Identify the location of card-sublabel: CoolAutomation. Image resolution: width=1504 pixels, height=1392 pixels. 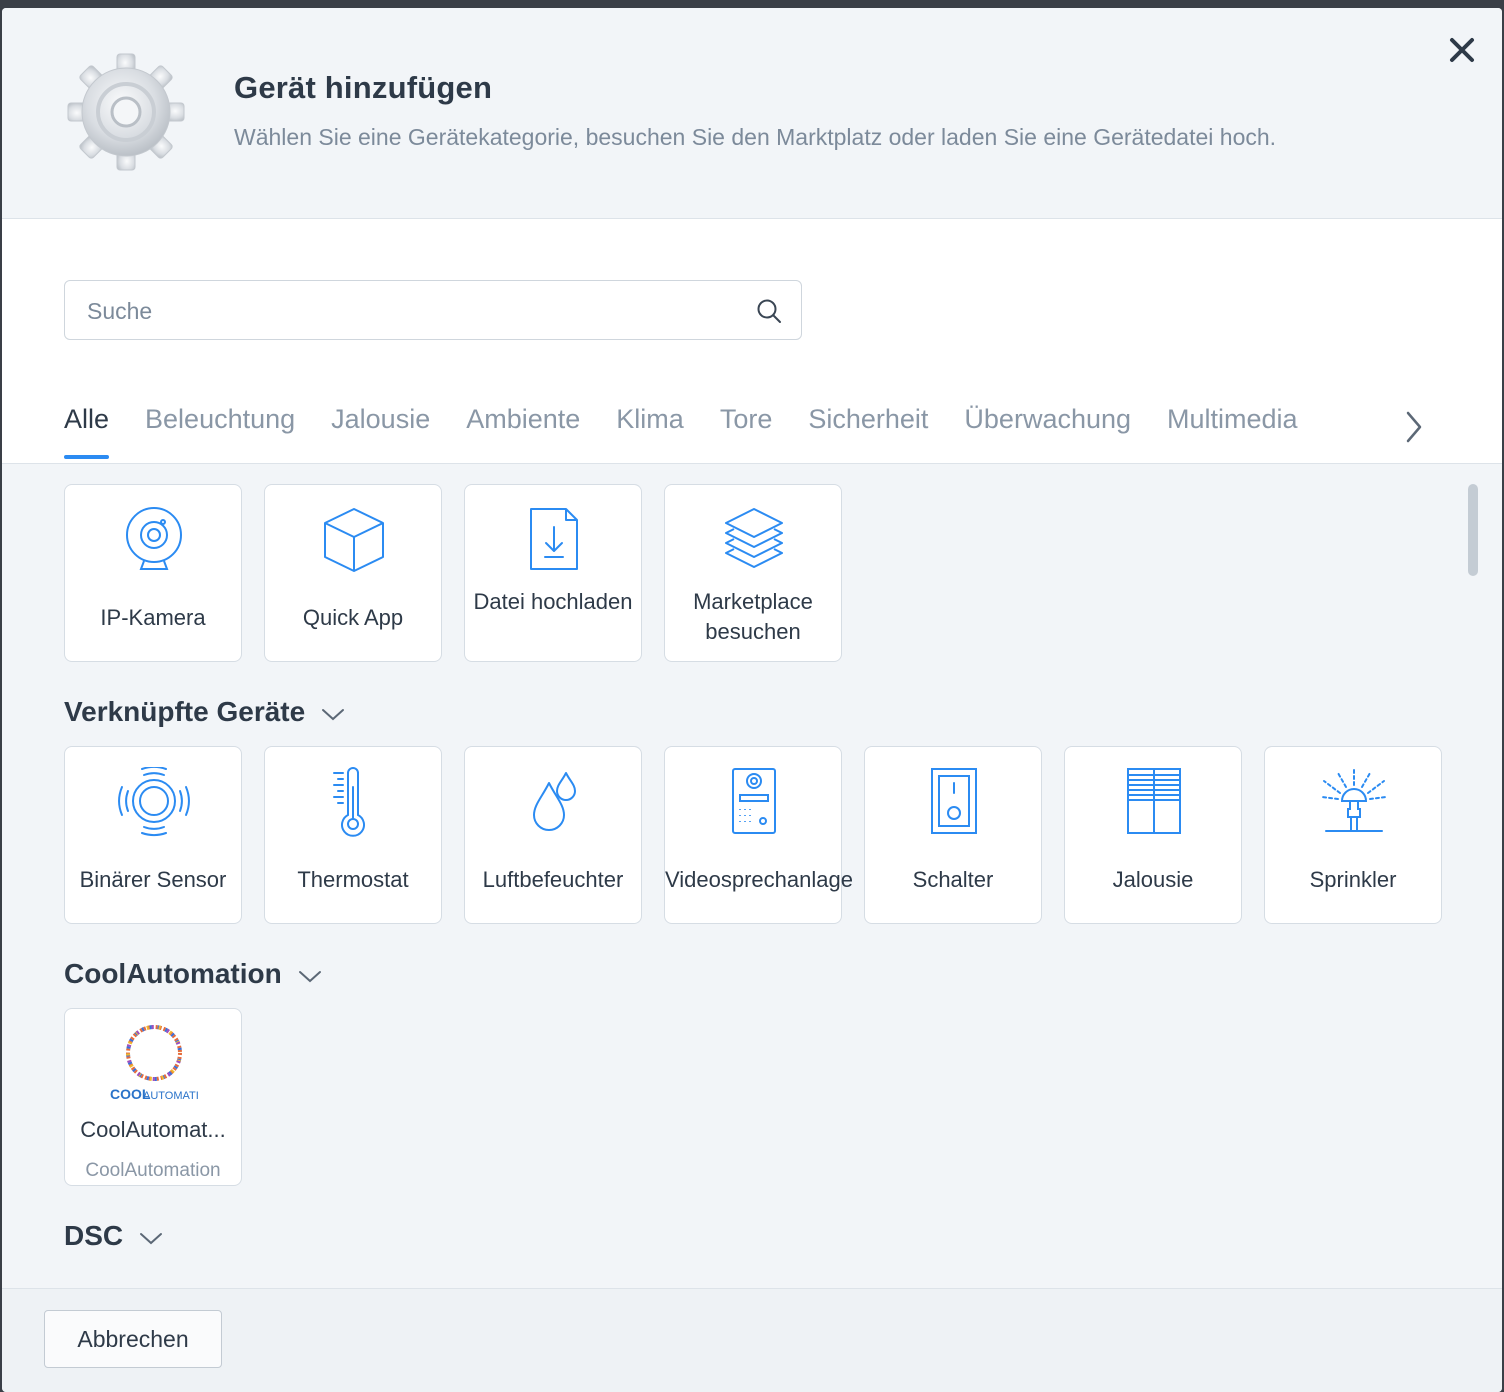
(153, 1170).